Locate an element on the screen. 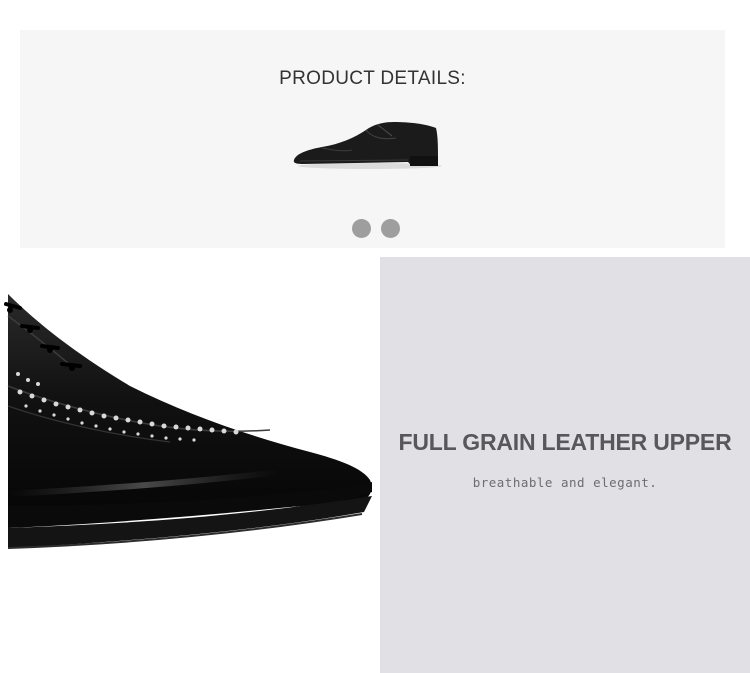 This screenshot has width=750, height=673. feature-title: FULL GRAIN LEATHER UPPER is located at coordinates (565, 442).